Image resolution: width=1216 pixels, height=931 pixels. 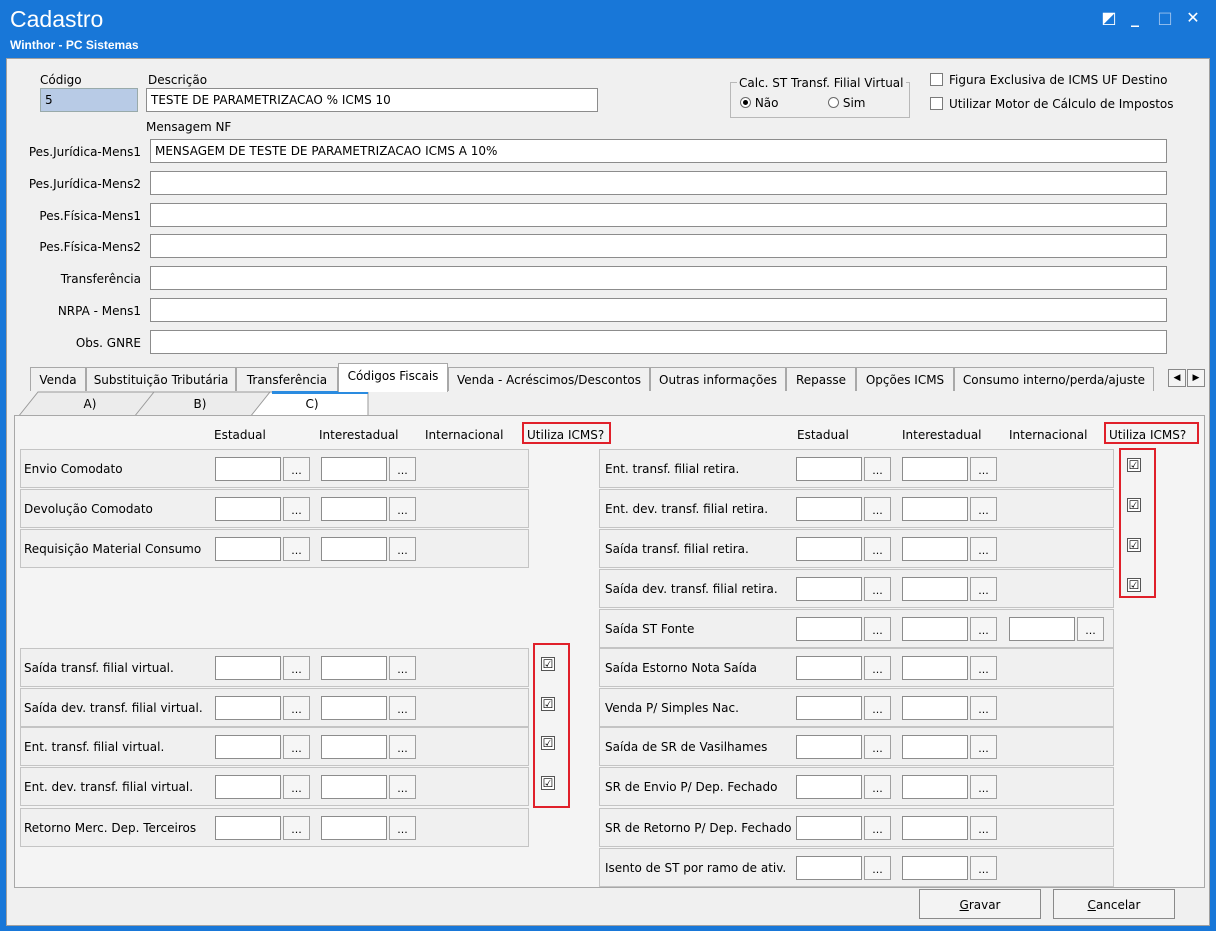 What do you see at coordinates (287, 379) in the screenshot?
I see `tab-transferencia: Transferência` at bounding box center [287, 379].